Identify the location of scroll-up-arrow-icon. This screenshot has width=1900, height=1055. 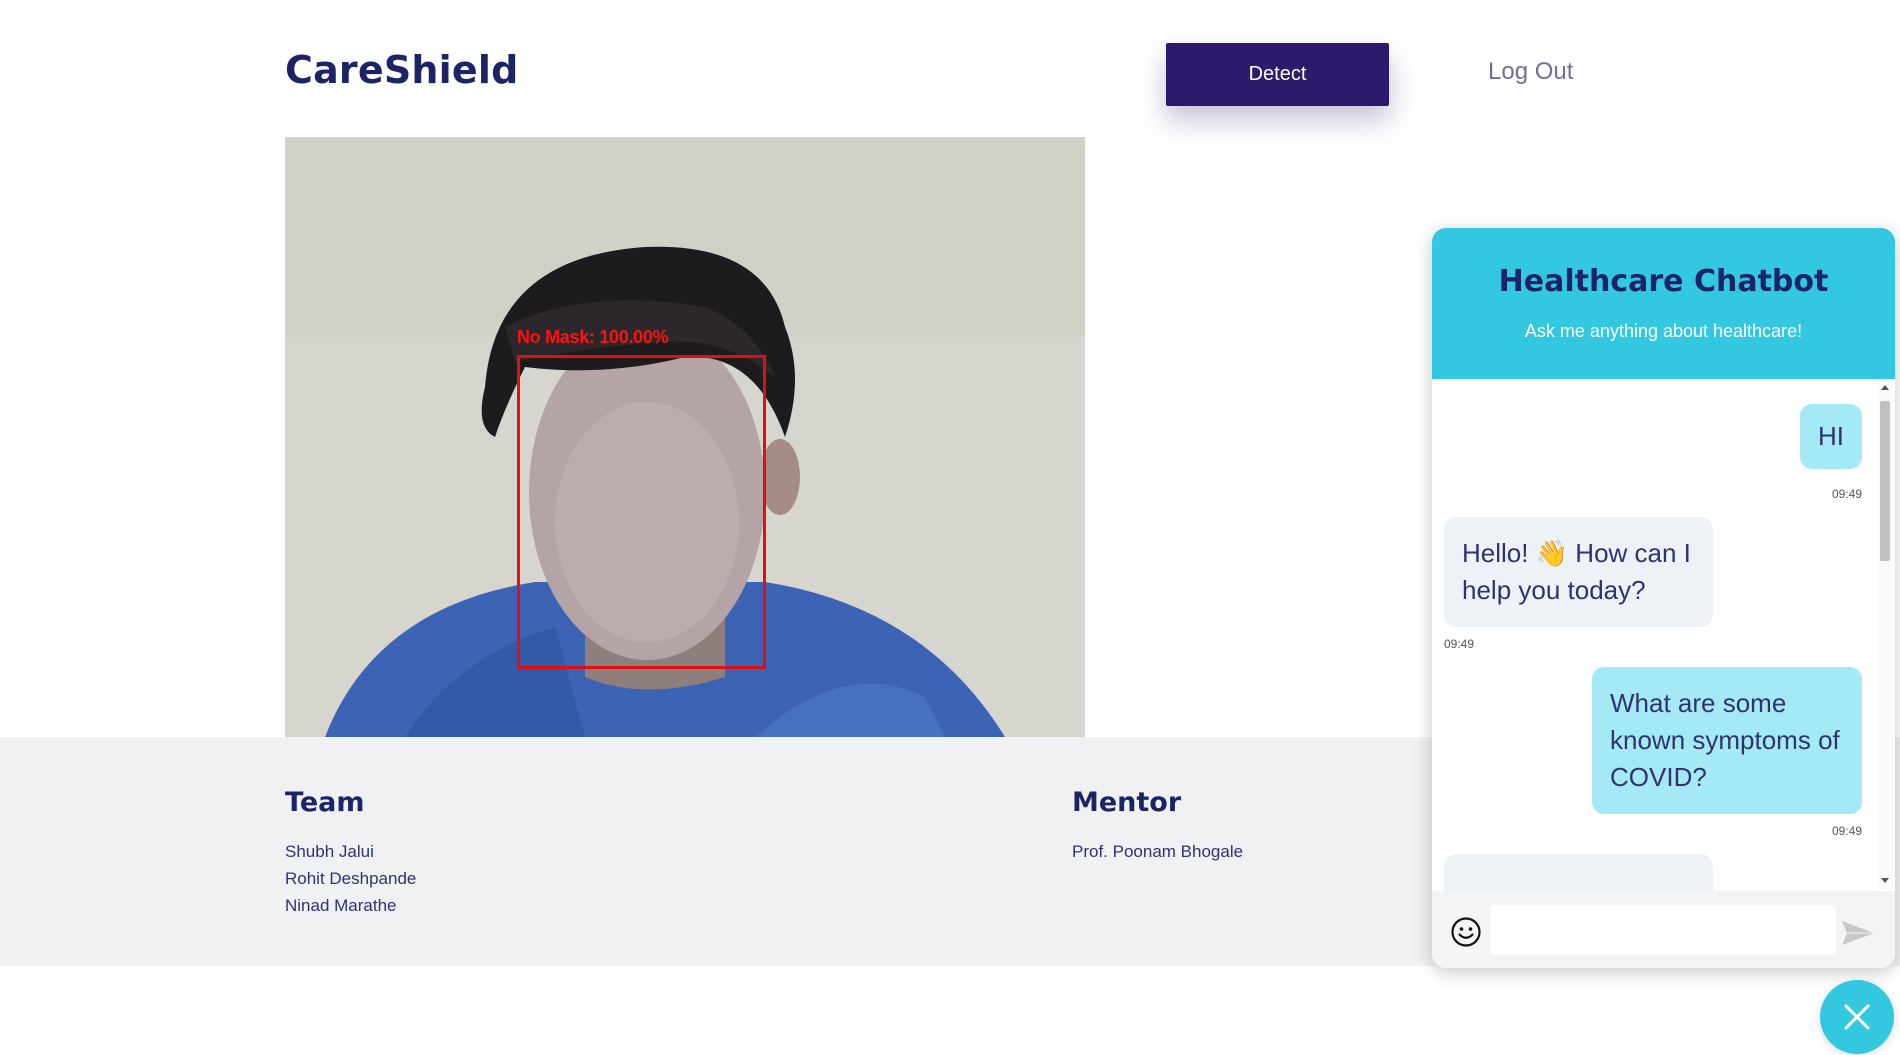
(1885, 387).